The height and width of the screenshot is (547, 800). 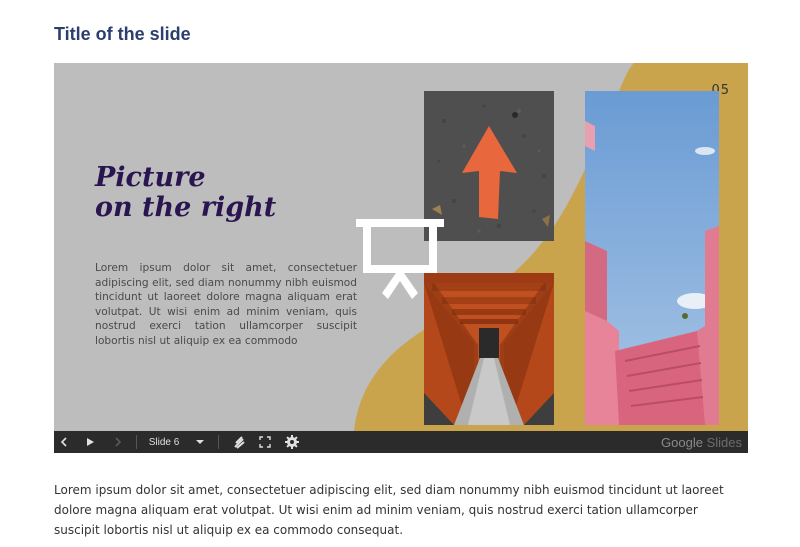 I want to click on brand-word-slides: Slides, so click(x=724, y=442).